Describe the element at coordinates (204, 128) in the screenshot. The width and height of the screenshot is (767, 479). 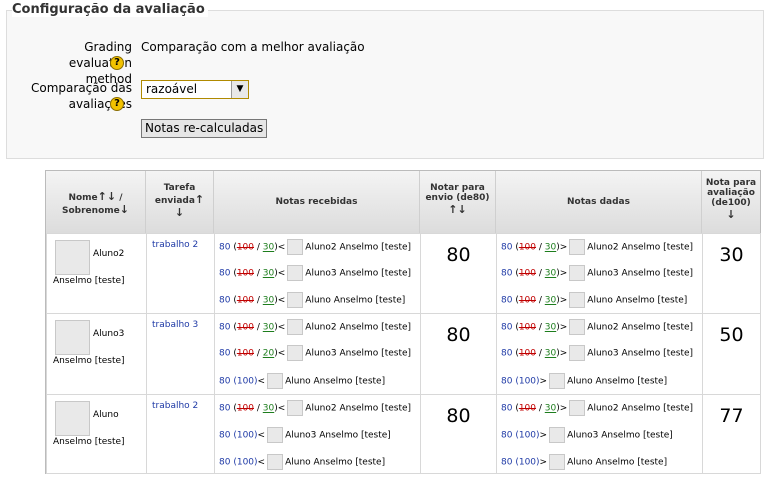
I see `recalculate-button: Notas re-calculadas` at that location.